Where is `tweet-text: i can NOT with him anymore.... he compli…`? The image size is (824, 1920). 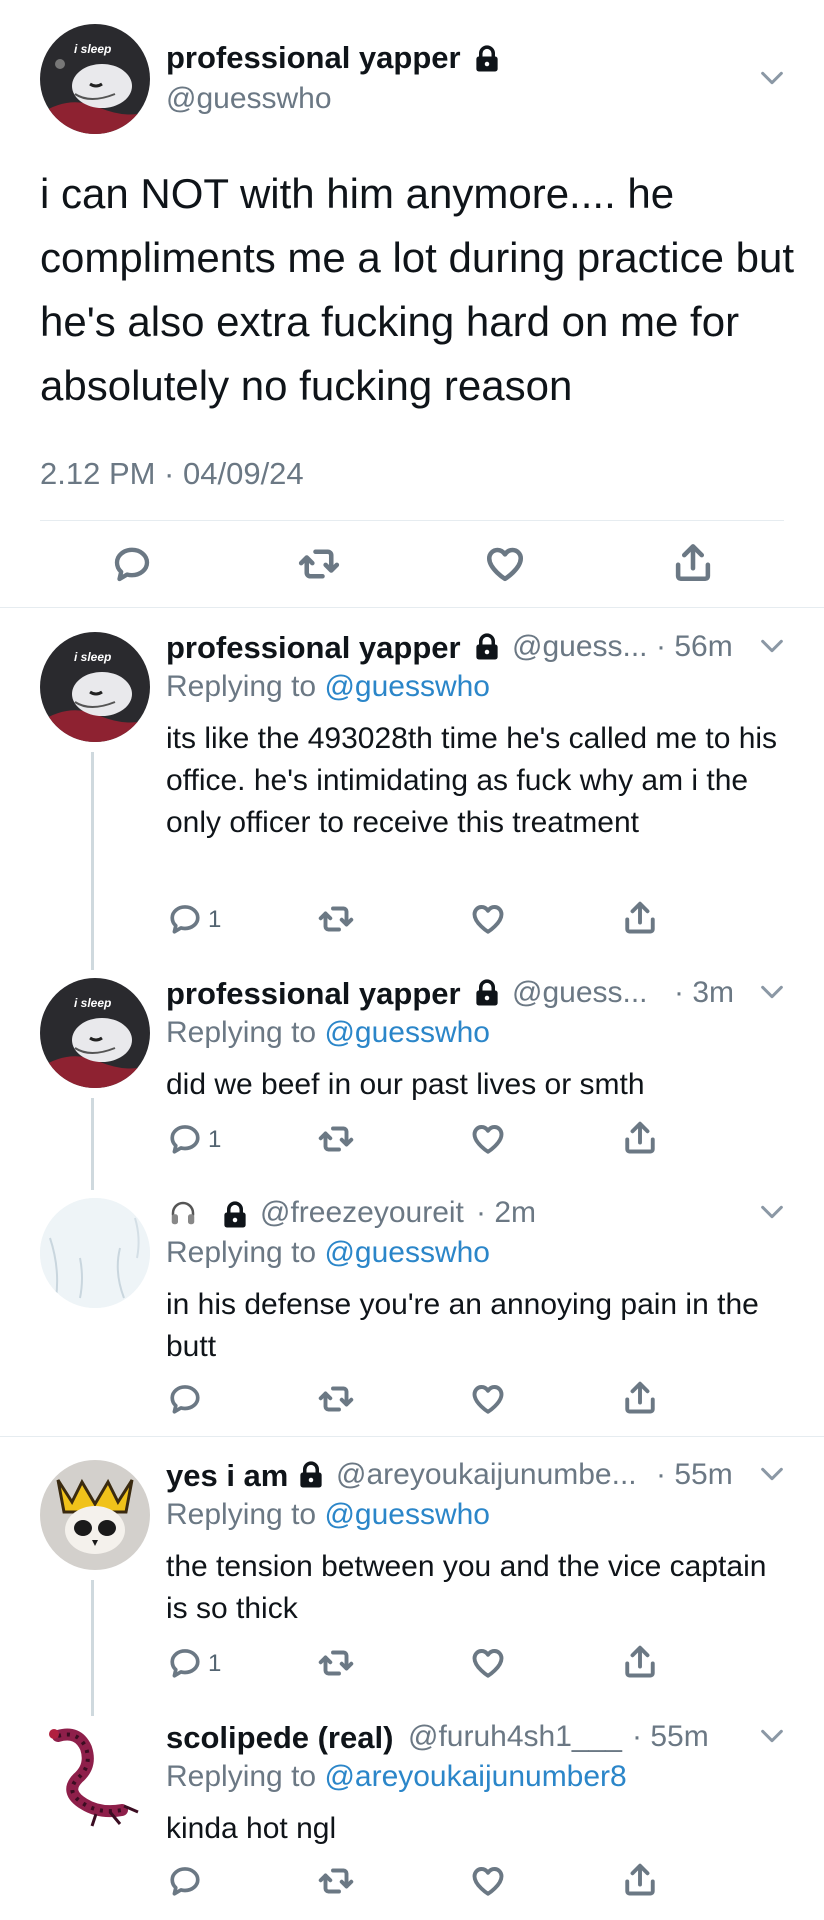 tweet-text: i can NOT with him anymore.... he compli… is located at coordinates (417, 289).